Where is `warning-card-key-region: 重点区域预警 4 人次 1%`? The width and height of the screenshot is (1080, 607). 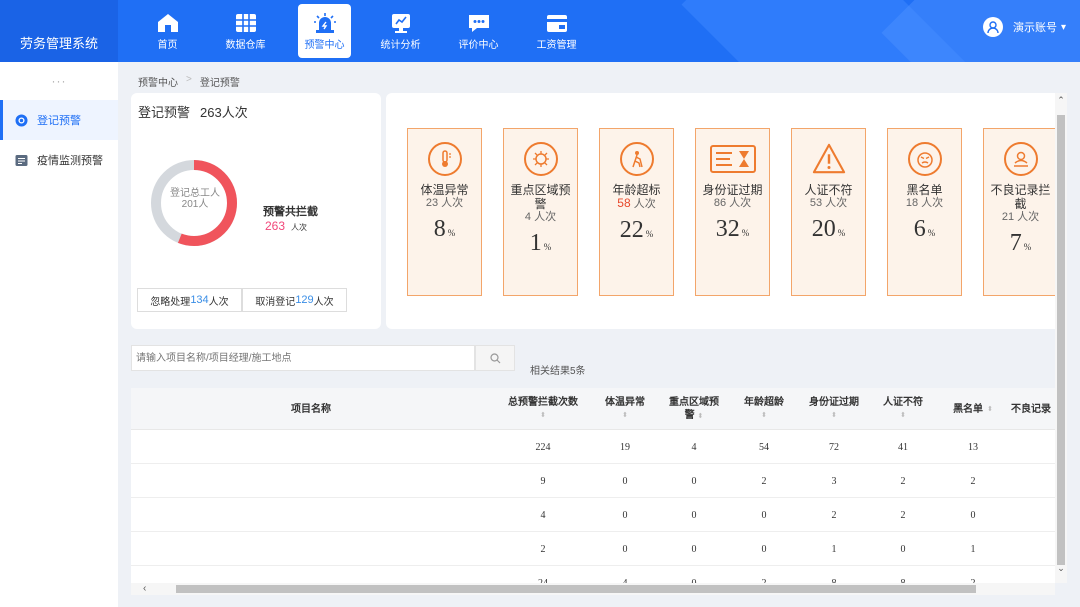
warning-card-key-region: 重点区域预警 4 人次 1% is located at coordinates (540, 212).